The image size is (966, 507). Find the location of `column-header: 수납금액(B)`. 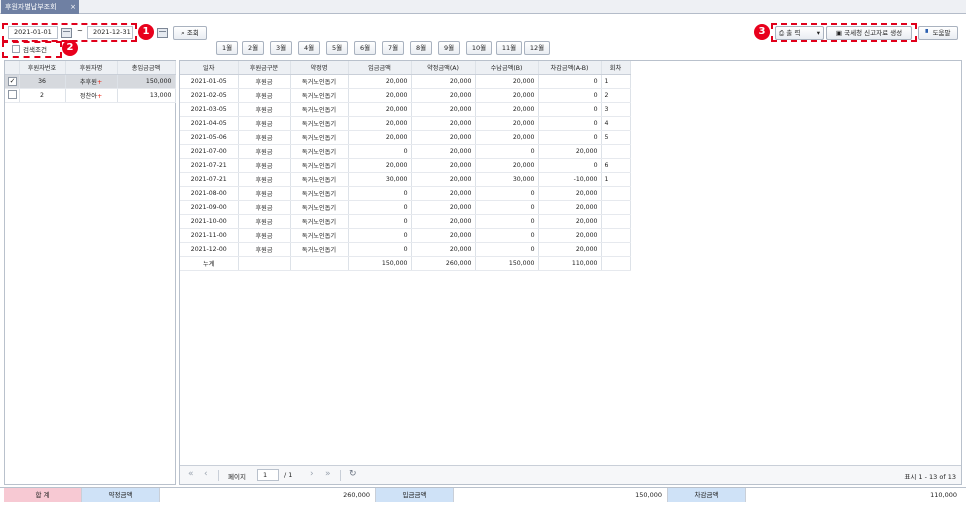

column-header: 수납금액(B) is located at coordinates (507, 68).